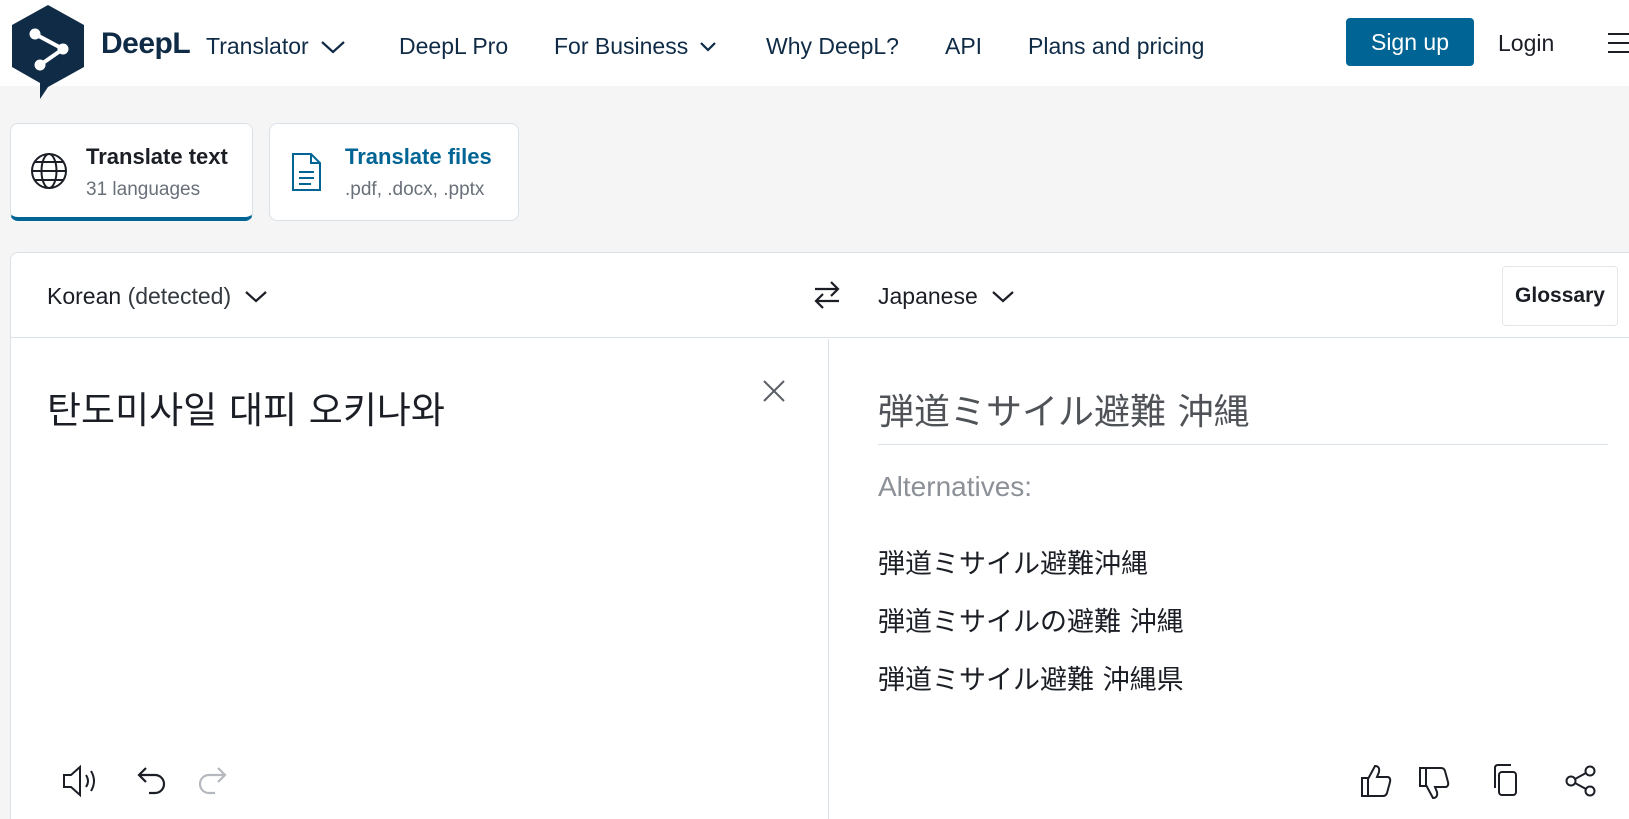 Image resolution: width=1629 pixels, height=819 pixels. I want to click on target-language-name: Japanese, so click(928, 296).